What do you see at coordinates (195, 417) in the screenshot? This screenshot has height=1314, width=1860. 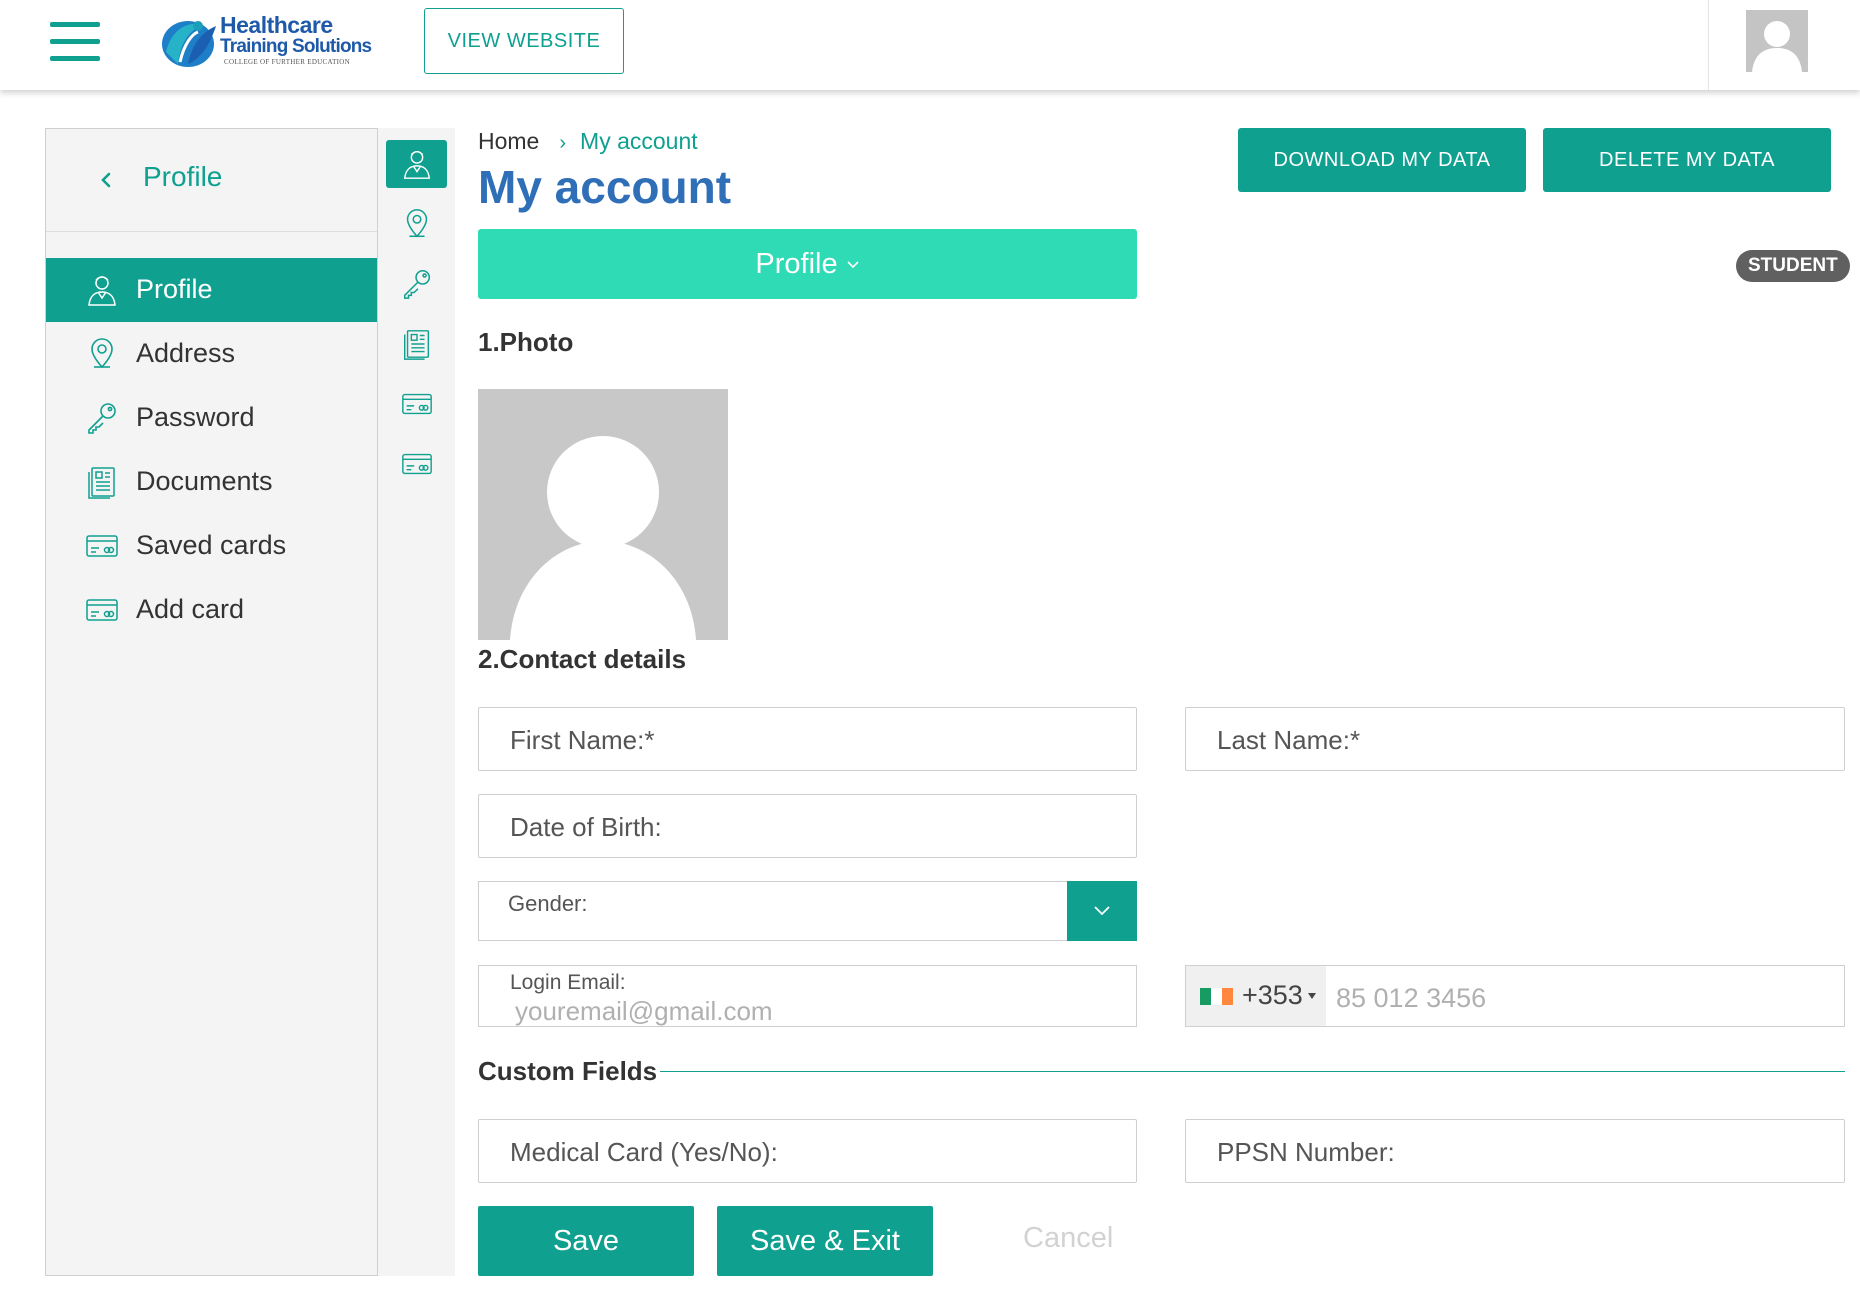 I see `sidebar-item-label: Password` at bounding box center [195, 417].